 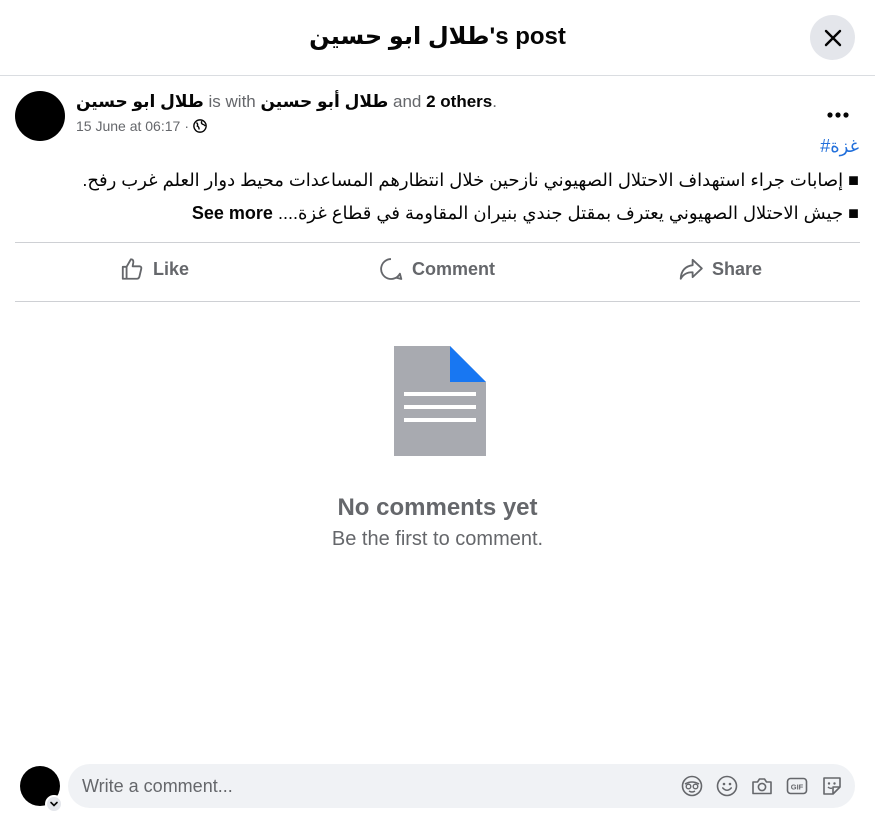 What do you see at coordinates (454, 268) in the screenshot?
I see `comment-label: Comment` at bounding box center [454, 268].